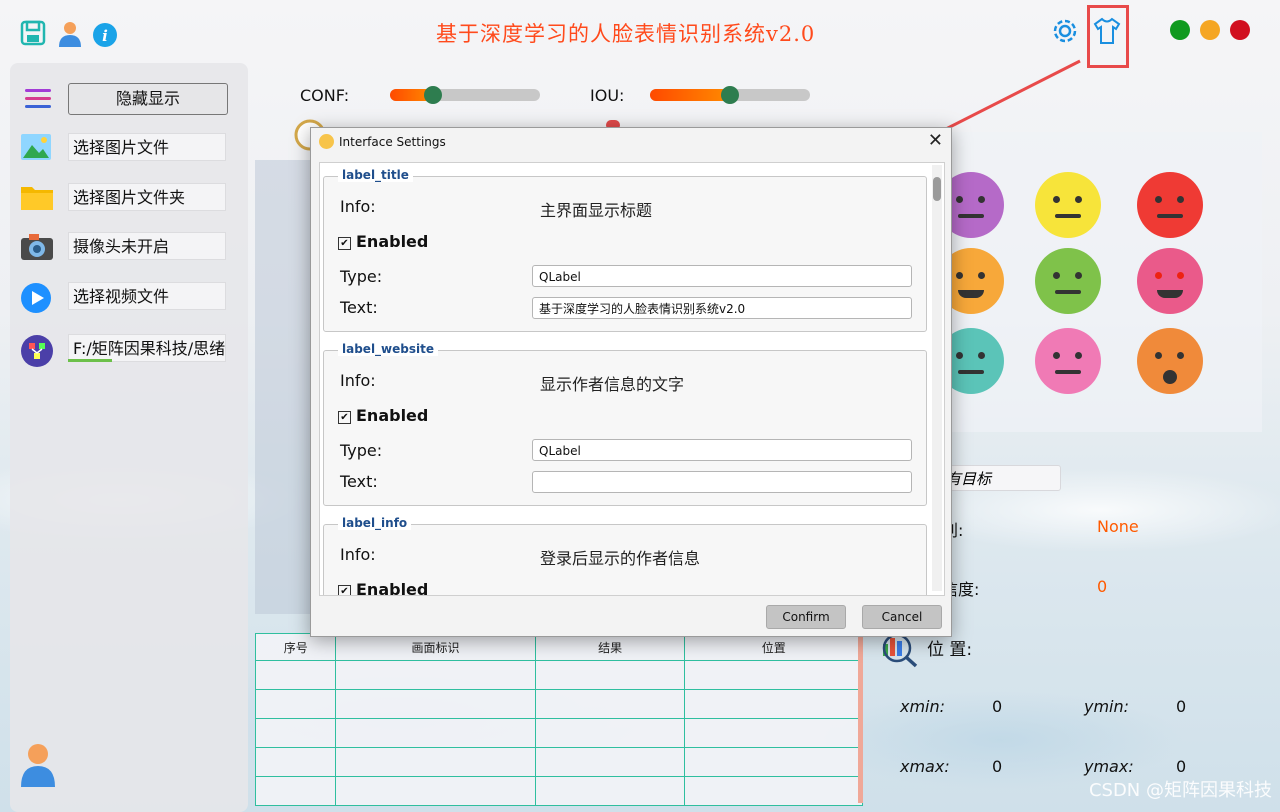 This screenshot has width=1280, height=812. What do you see at coordinates (90, 360) in the screenshot?
I see `model-progress-bar` at bounding box center [90, 360].